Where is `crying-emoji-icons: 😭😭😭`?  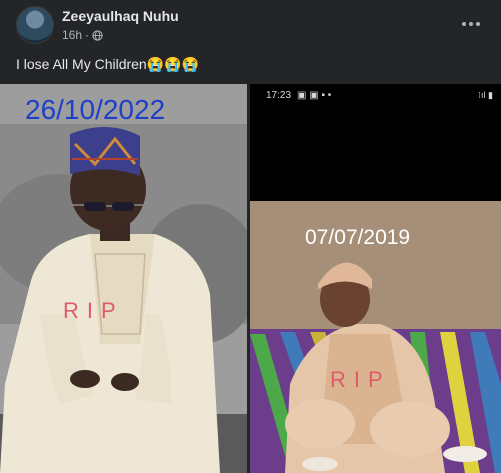 crying-emoji-icons: 😭😭😭 is located at coordinates (173, 64).